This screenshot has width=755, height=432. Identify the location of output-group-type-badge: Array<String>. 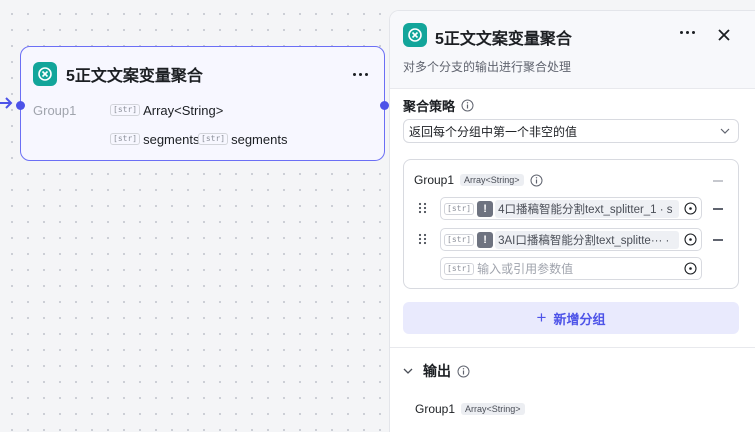
(493, 409).